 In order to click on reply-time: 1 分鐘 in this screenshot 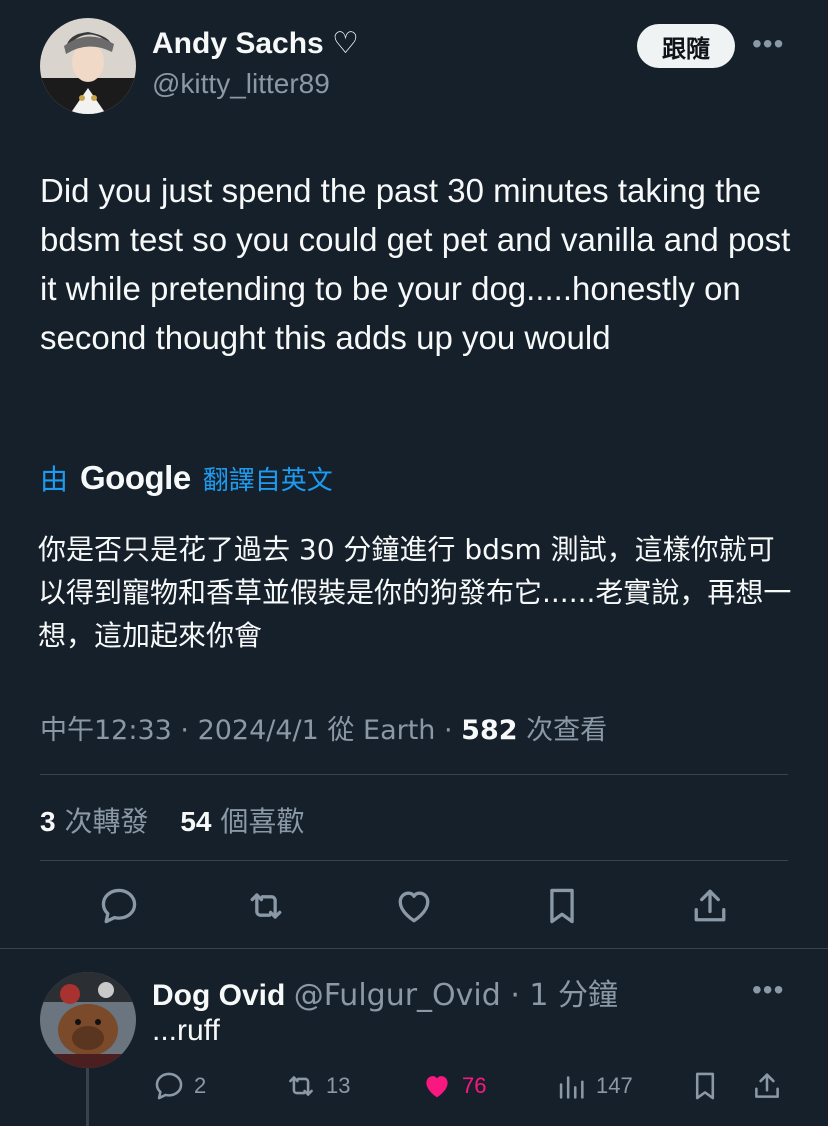, I will do `click(573, 995)`.